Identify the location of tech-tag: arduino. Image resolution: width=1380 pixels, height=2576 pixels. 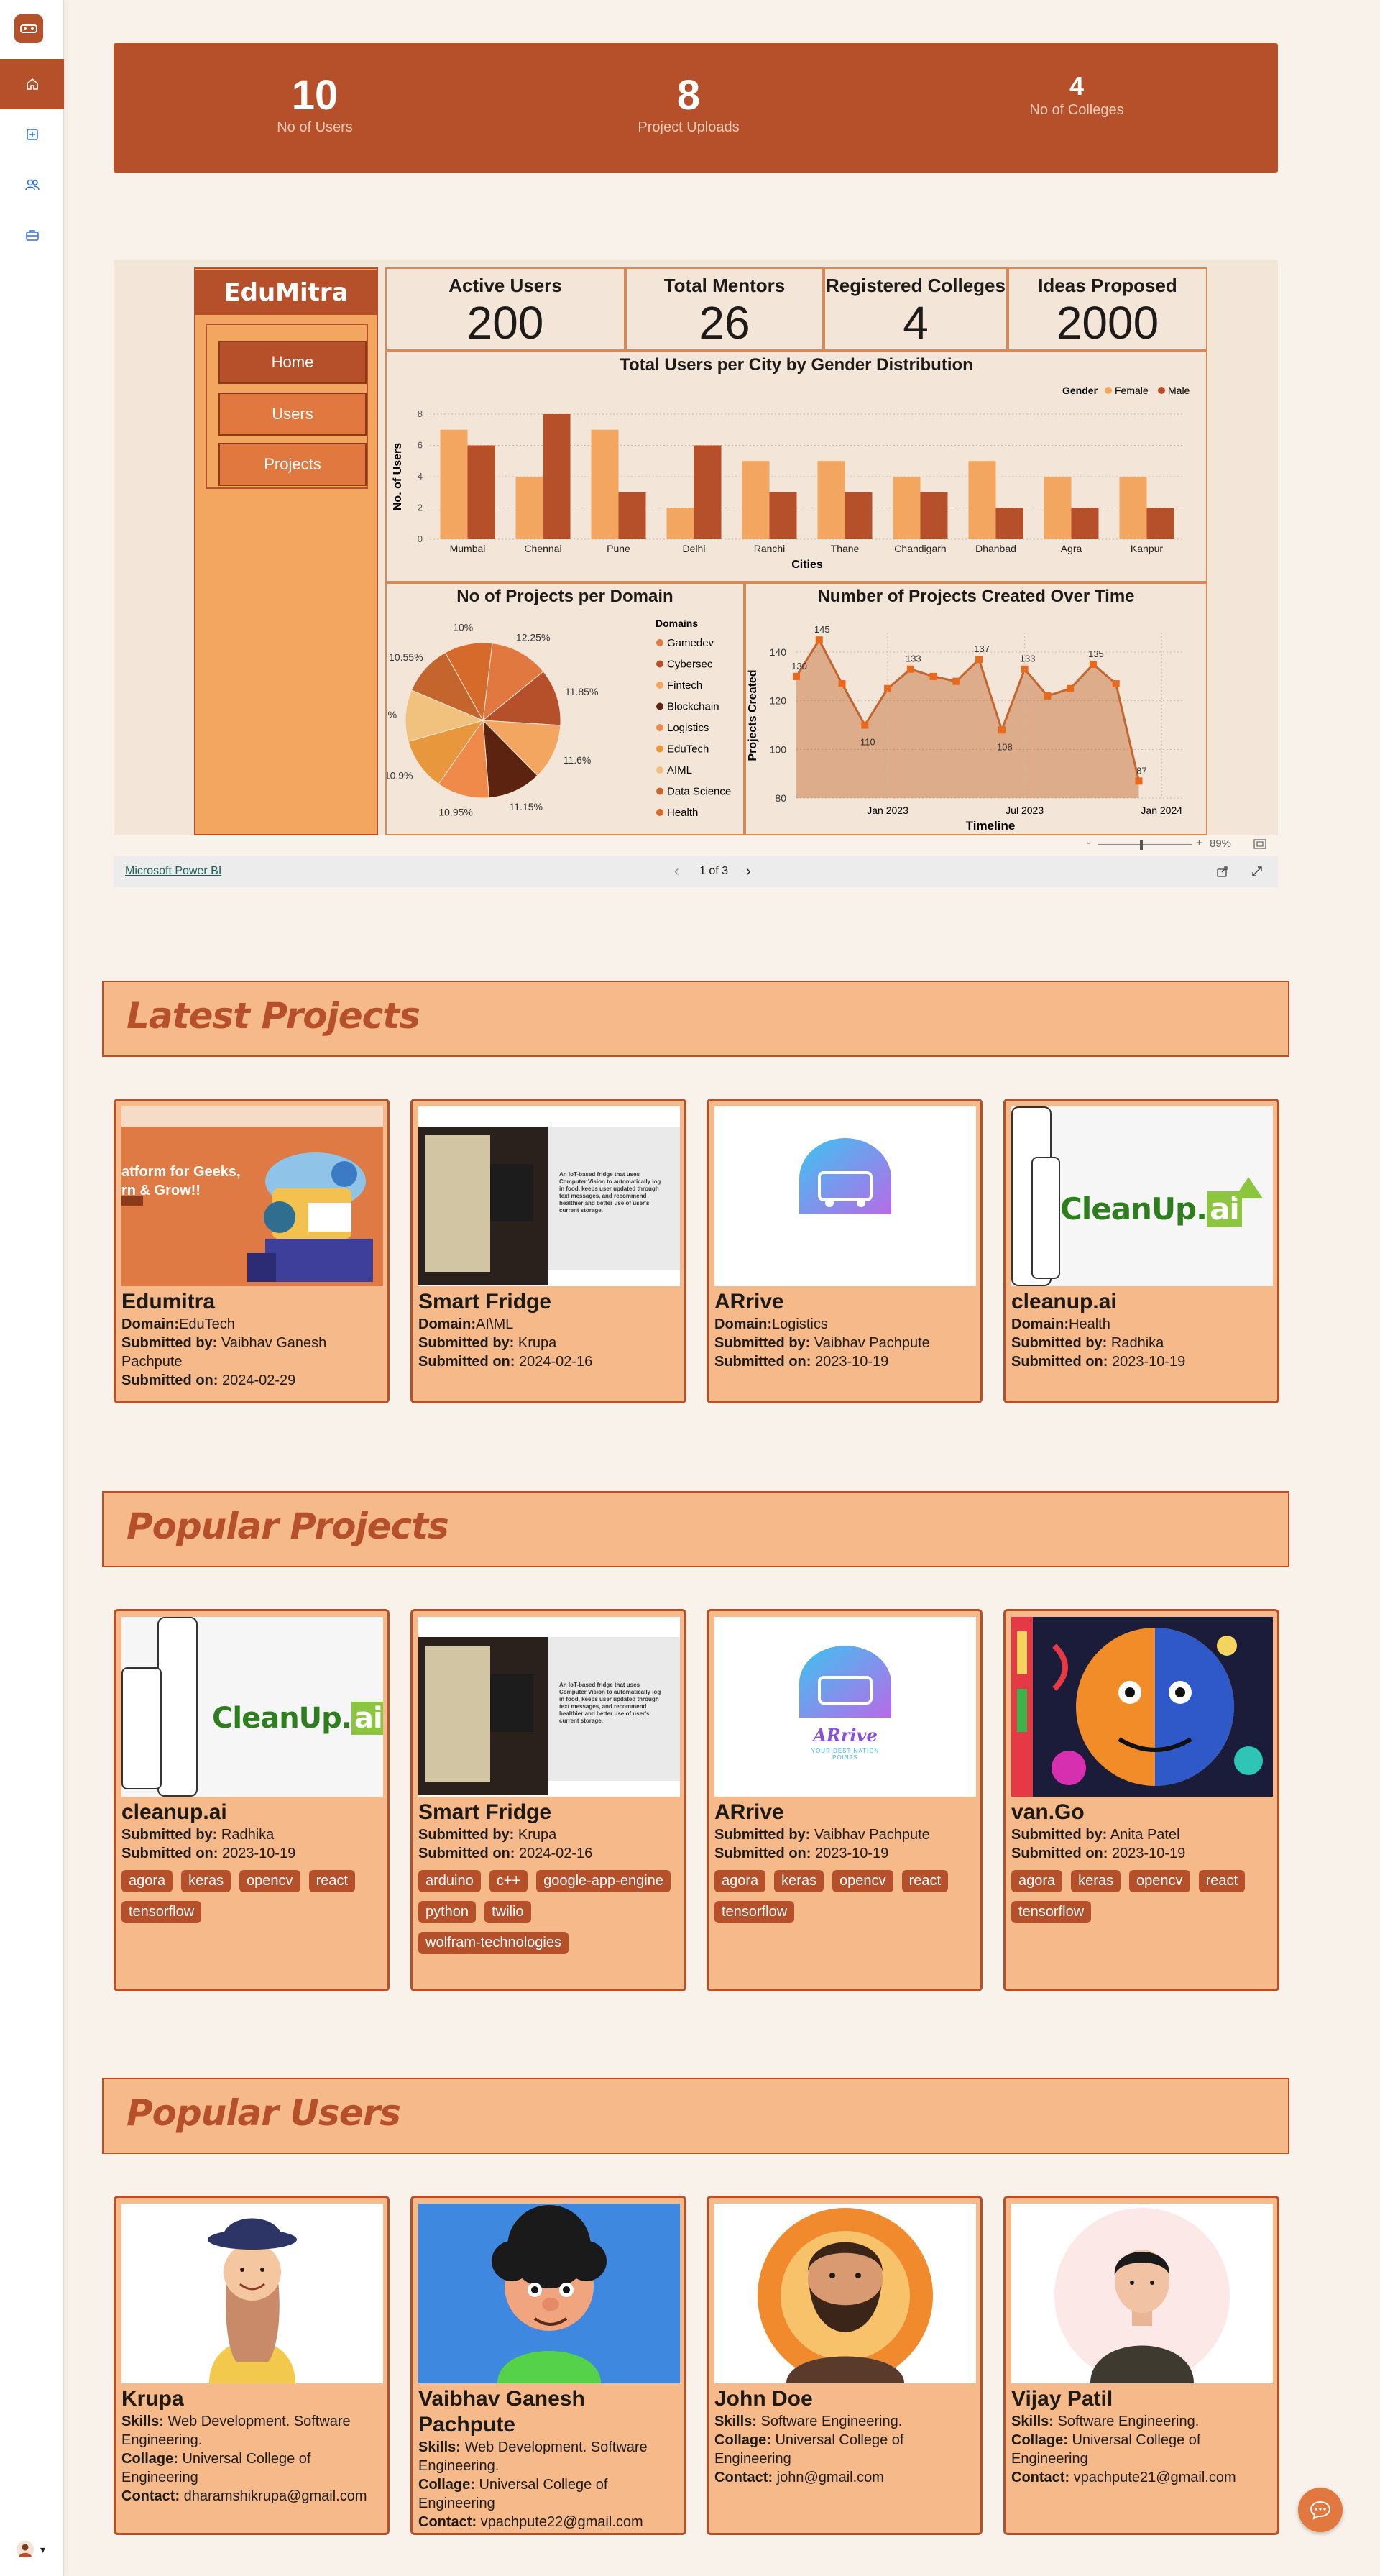
(449, 1881).